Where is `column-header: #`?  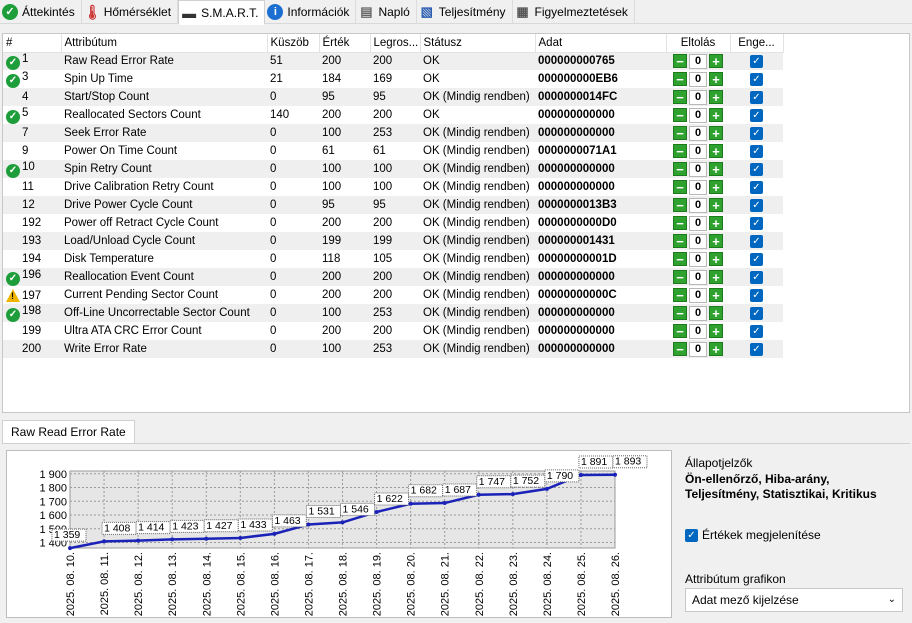
column-header: # is located at coordinates (32, 43).